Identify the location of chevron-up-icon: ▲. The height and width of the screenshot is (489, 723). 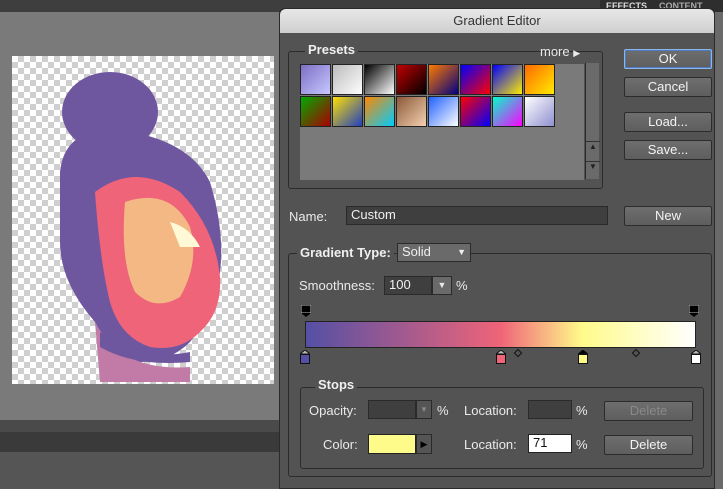
(593, 148).